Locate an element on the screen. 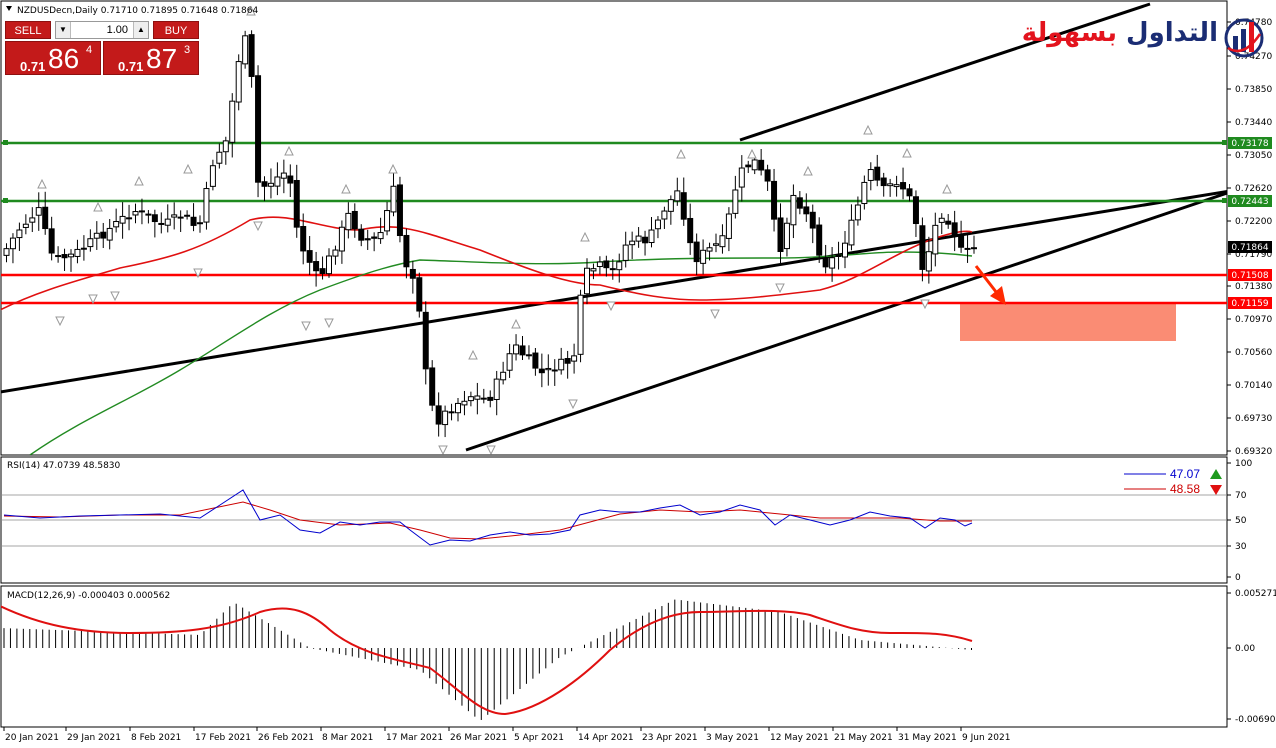  symbol-menu-icon is located at coordinates (9, 8).